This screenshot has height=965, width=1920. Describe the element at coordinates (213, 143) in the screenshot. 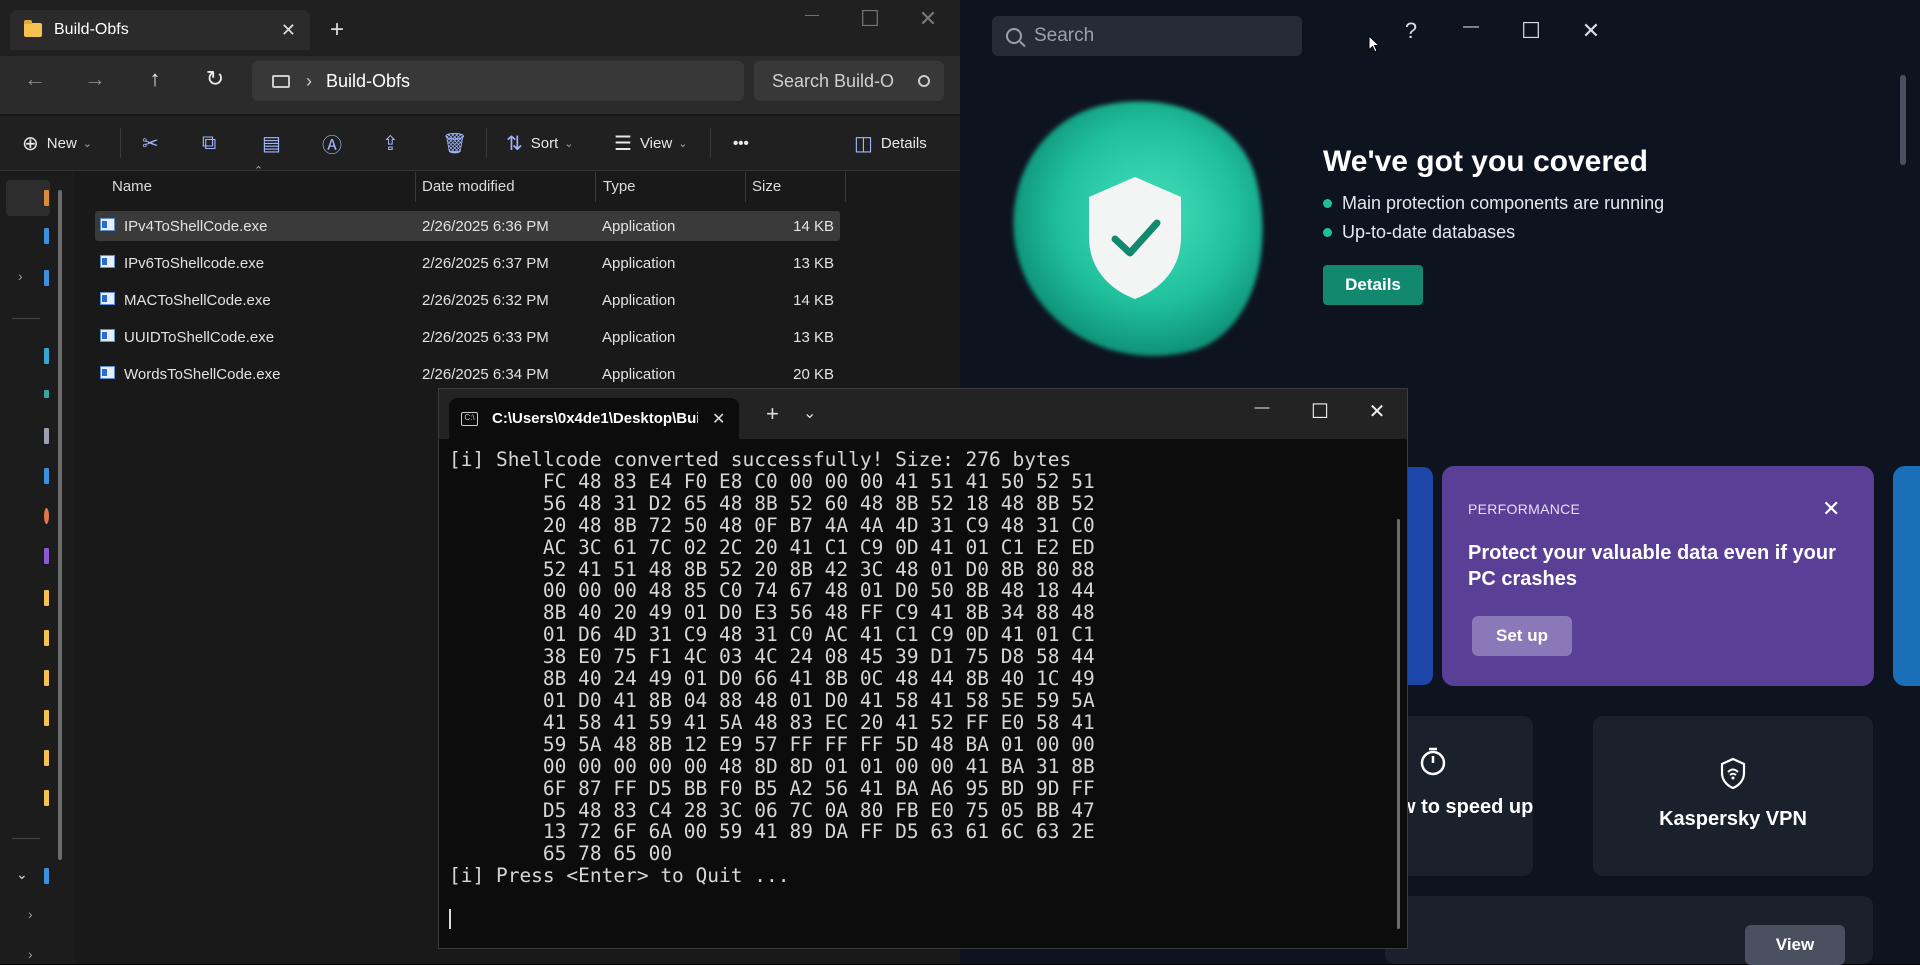

I see `copy-button: ⧉` at that location.